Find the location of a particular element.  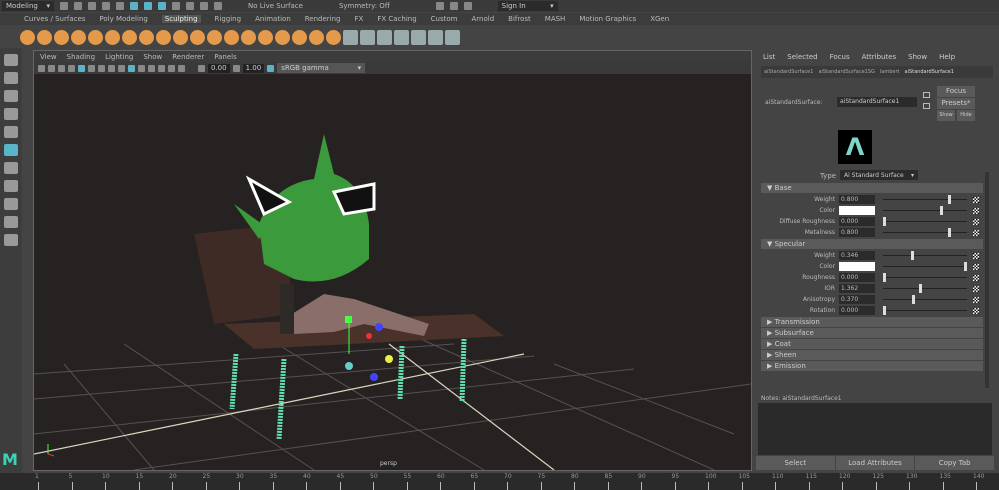

shelf-tab: Poly Modeling is located at coordinates (123, 19).